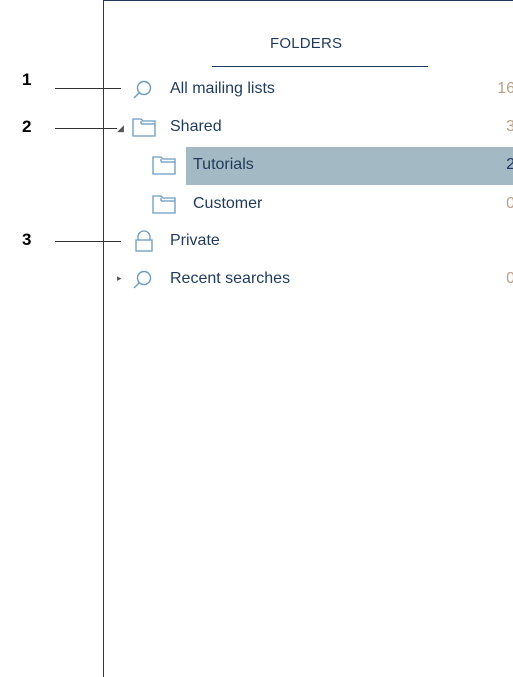 The width and height of the screenshot is (513, 677). Describe the element at coordinates (306, 43) in the screenshot. I see `panel-title: FOLDERS` at that location.